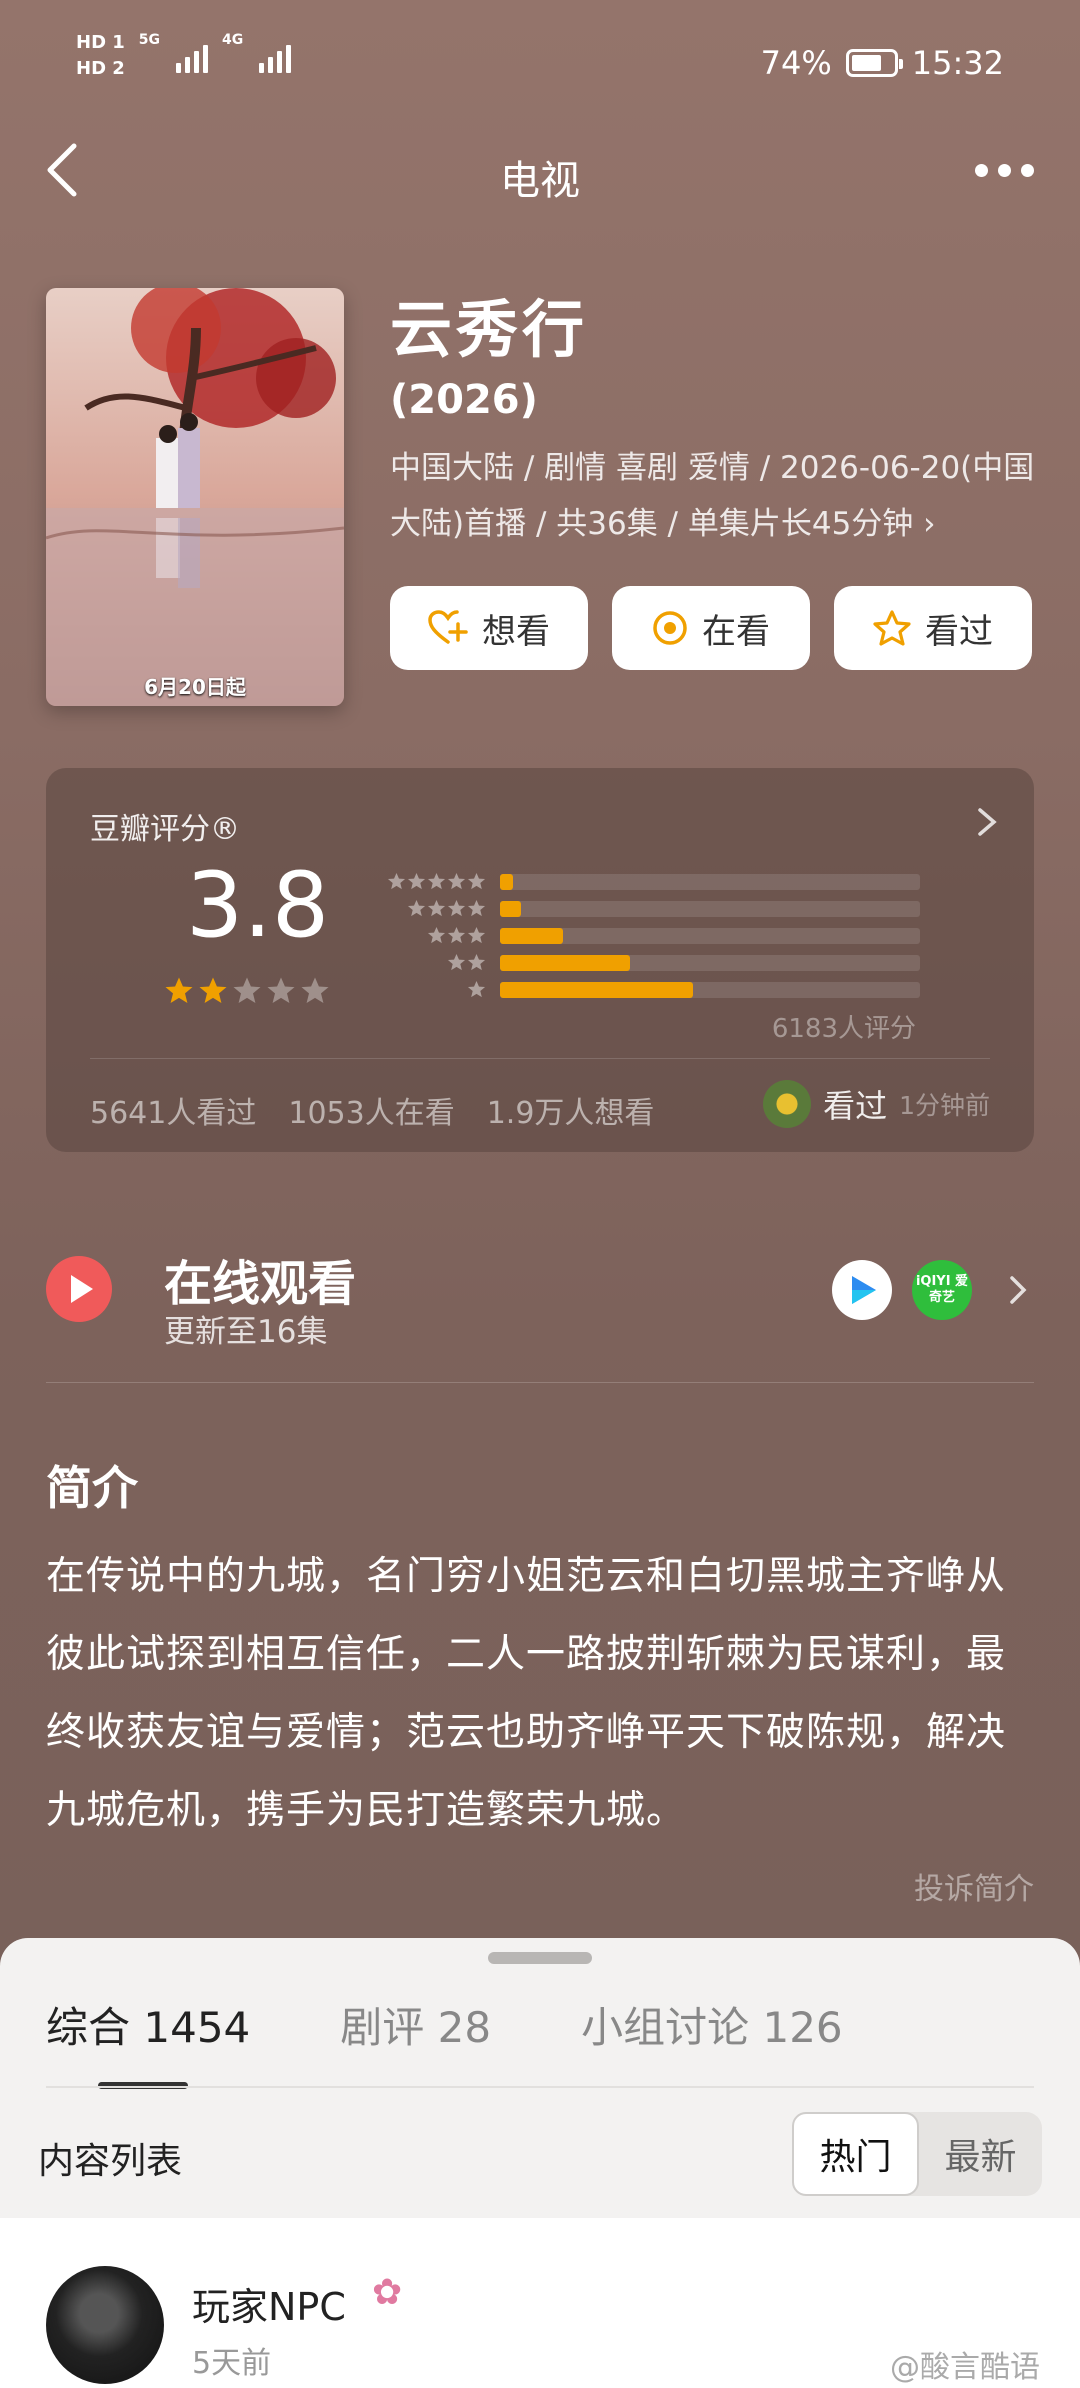  I want to click on action-buttons: 想看 在看 看过, so click(711, 628).